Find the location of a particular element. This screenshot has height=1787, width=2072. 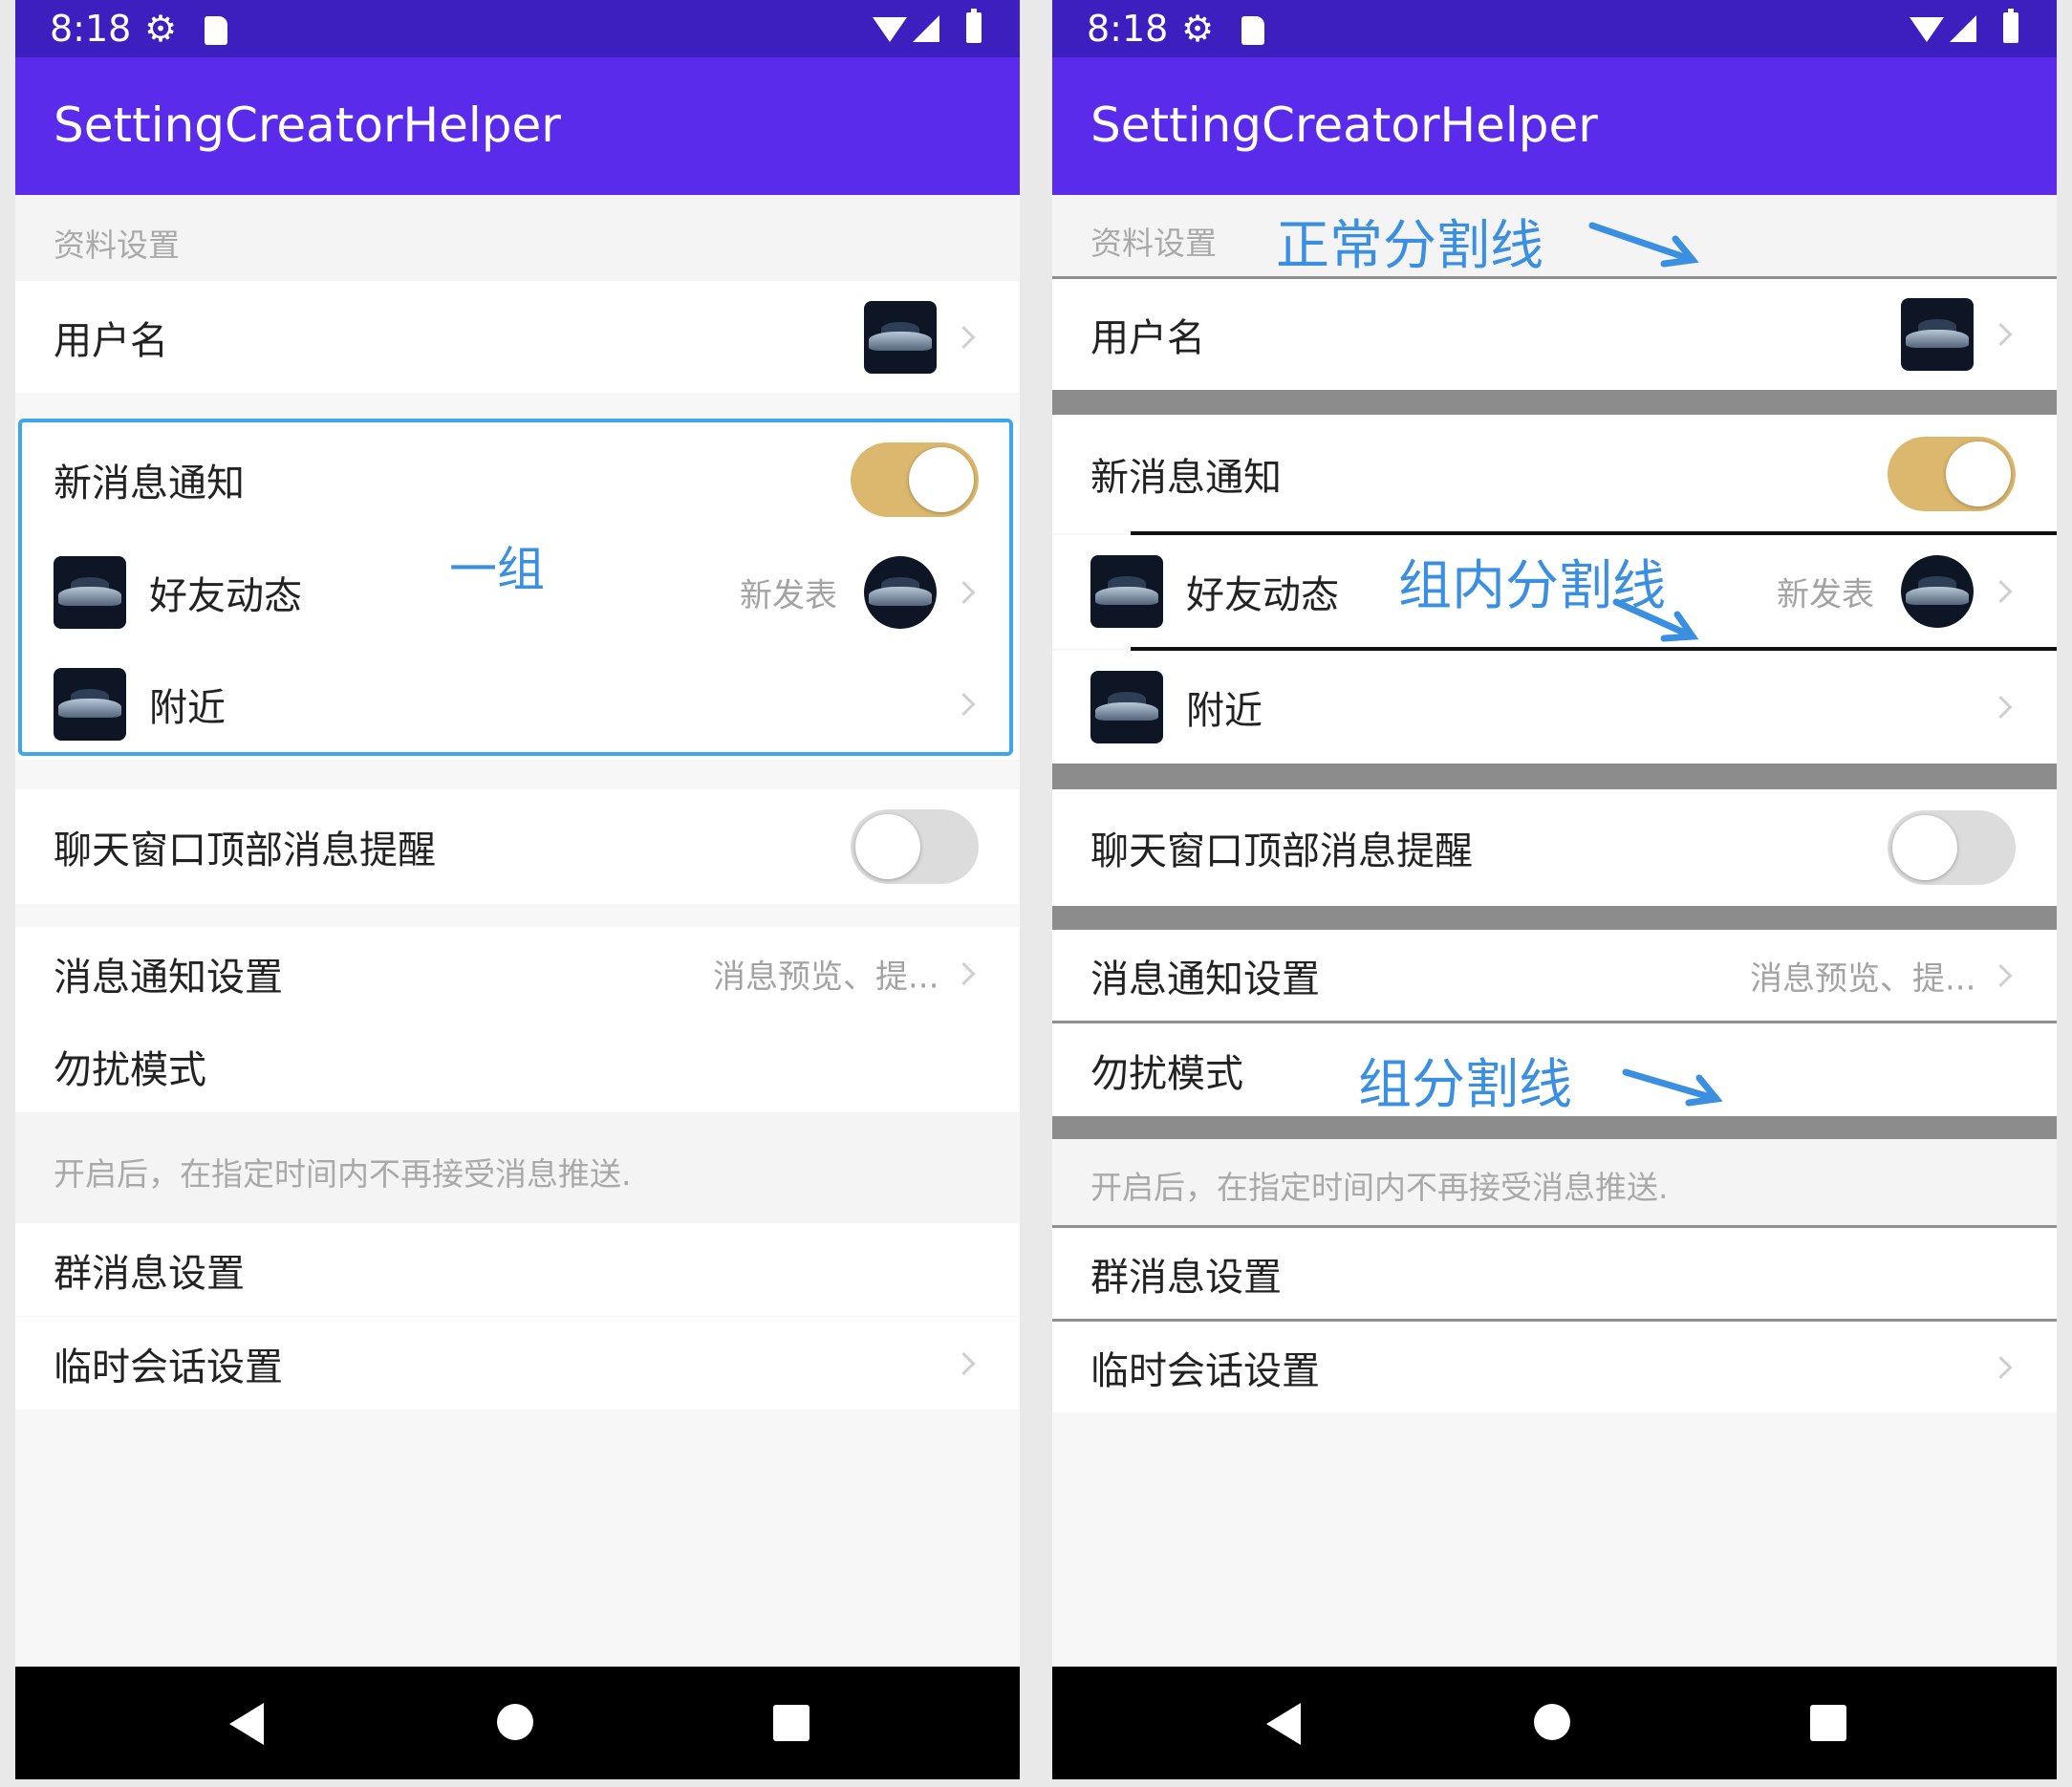

new-message-toggle is located at coordinates (1952, 474).